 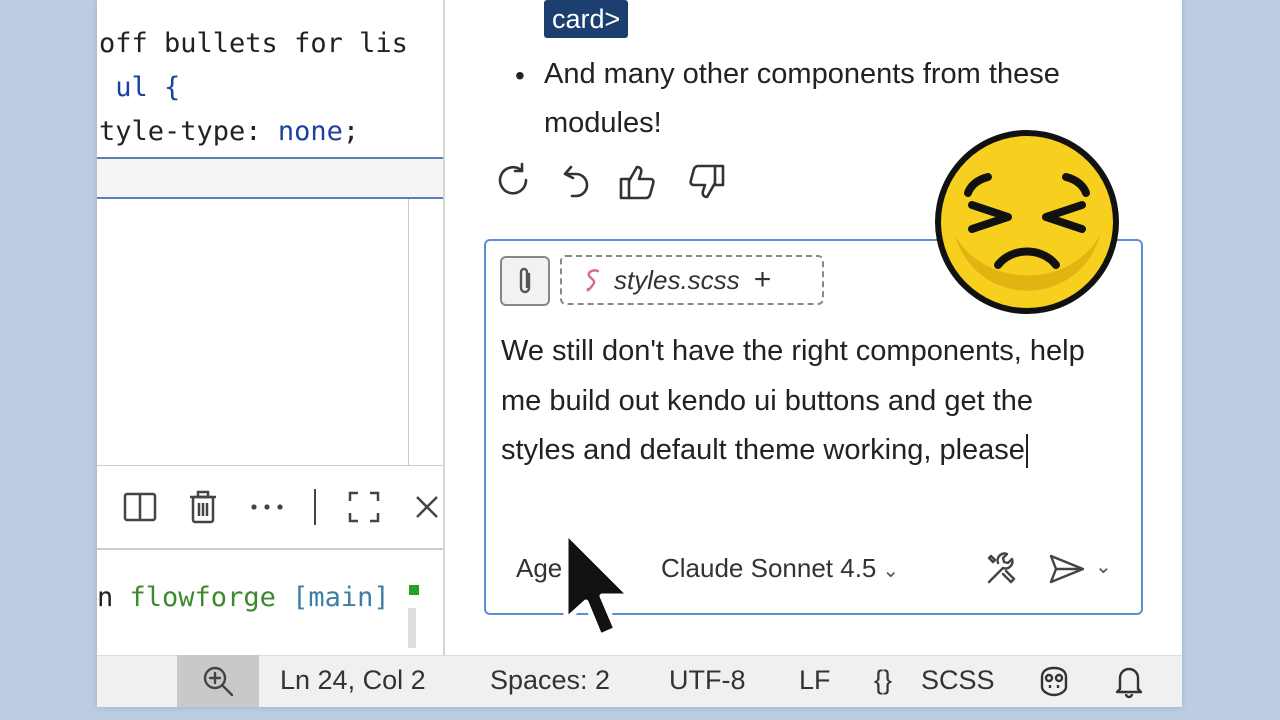 What do you see at coordinates (412, 628) in the screenshot?
I see `terminal-scrollbar` at bounding box center [412, 628].